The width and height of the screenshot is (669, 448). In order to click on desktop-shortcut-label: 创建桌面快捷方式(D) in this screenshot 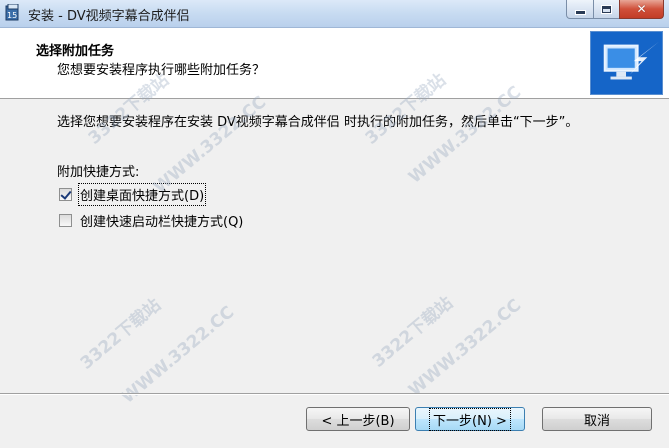, I will do `click(142, 194)`.